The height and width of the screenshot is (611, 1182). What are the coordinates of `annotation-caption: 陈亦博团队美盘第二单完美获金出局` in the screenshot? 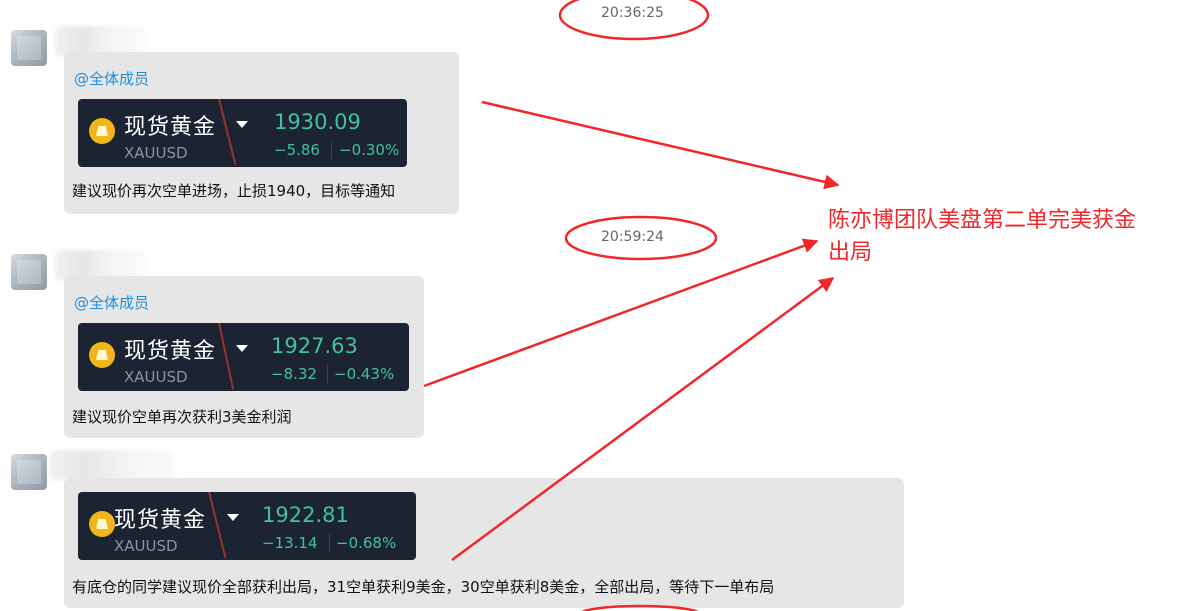 It's located at (982, 236).